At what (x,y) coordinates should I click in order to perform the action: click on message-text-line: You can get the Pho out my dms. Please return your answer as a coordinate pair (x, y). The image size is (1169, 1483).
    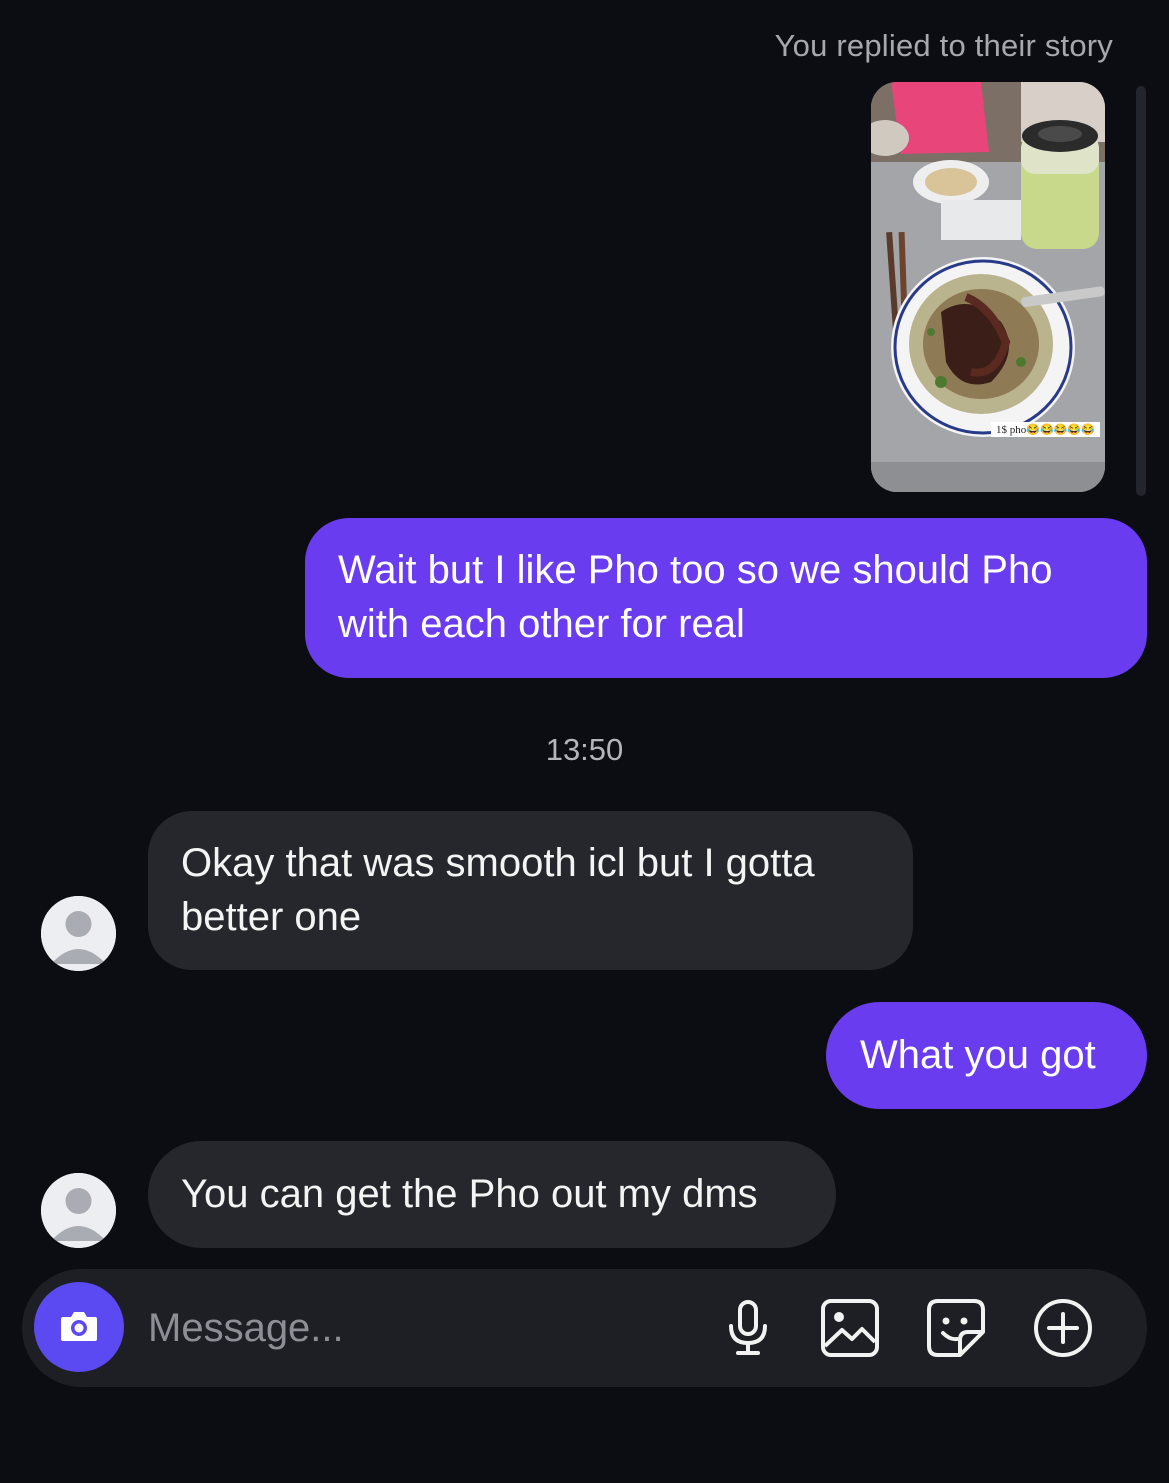
    Looking at the image, I should click on (469, 1194).